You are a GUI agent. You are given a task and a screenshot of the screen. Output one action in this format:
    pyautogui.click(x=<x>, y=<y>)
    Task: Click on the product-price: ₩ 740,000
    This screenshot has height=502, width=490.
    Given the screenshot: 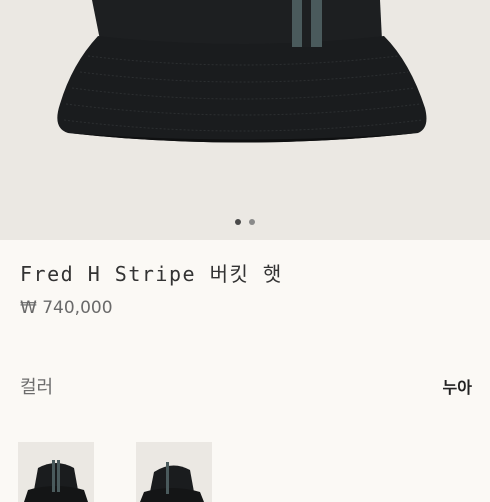 What is the action you would take?
    pyautogui.click(x=66, y=308)
    